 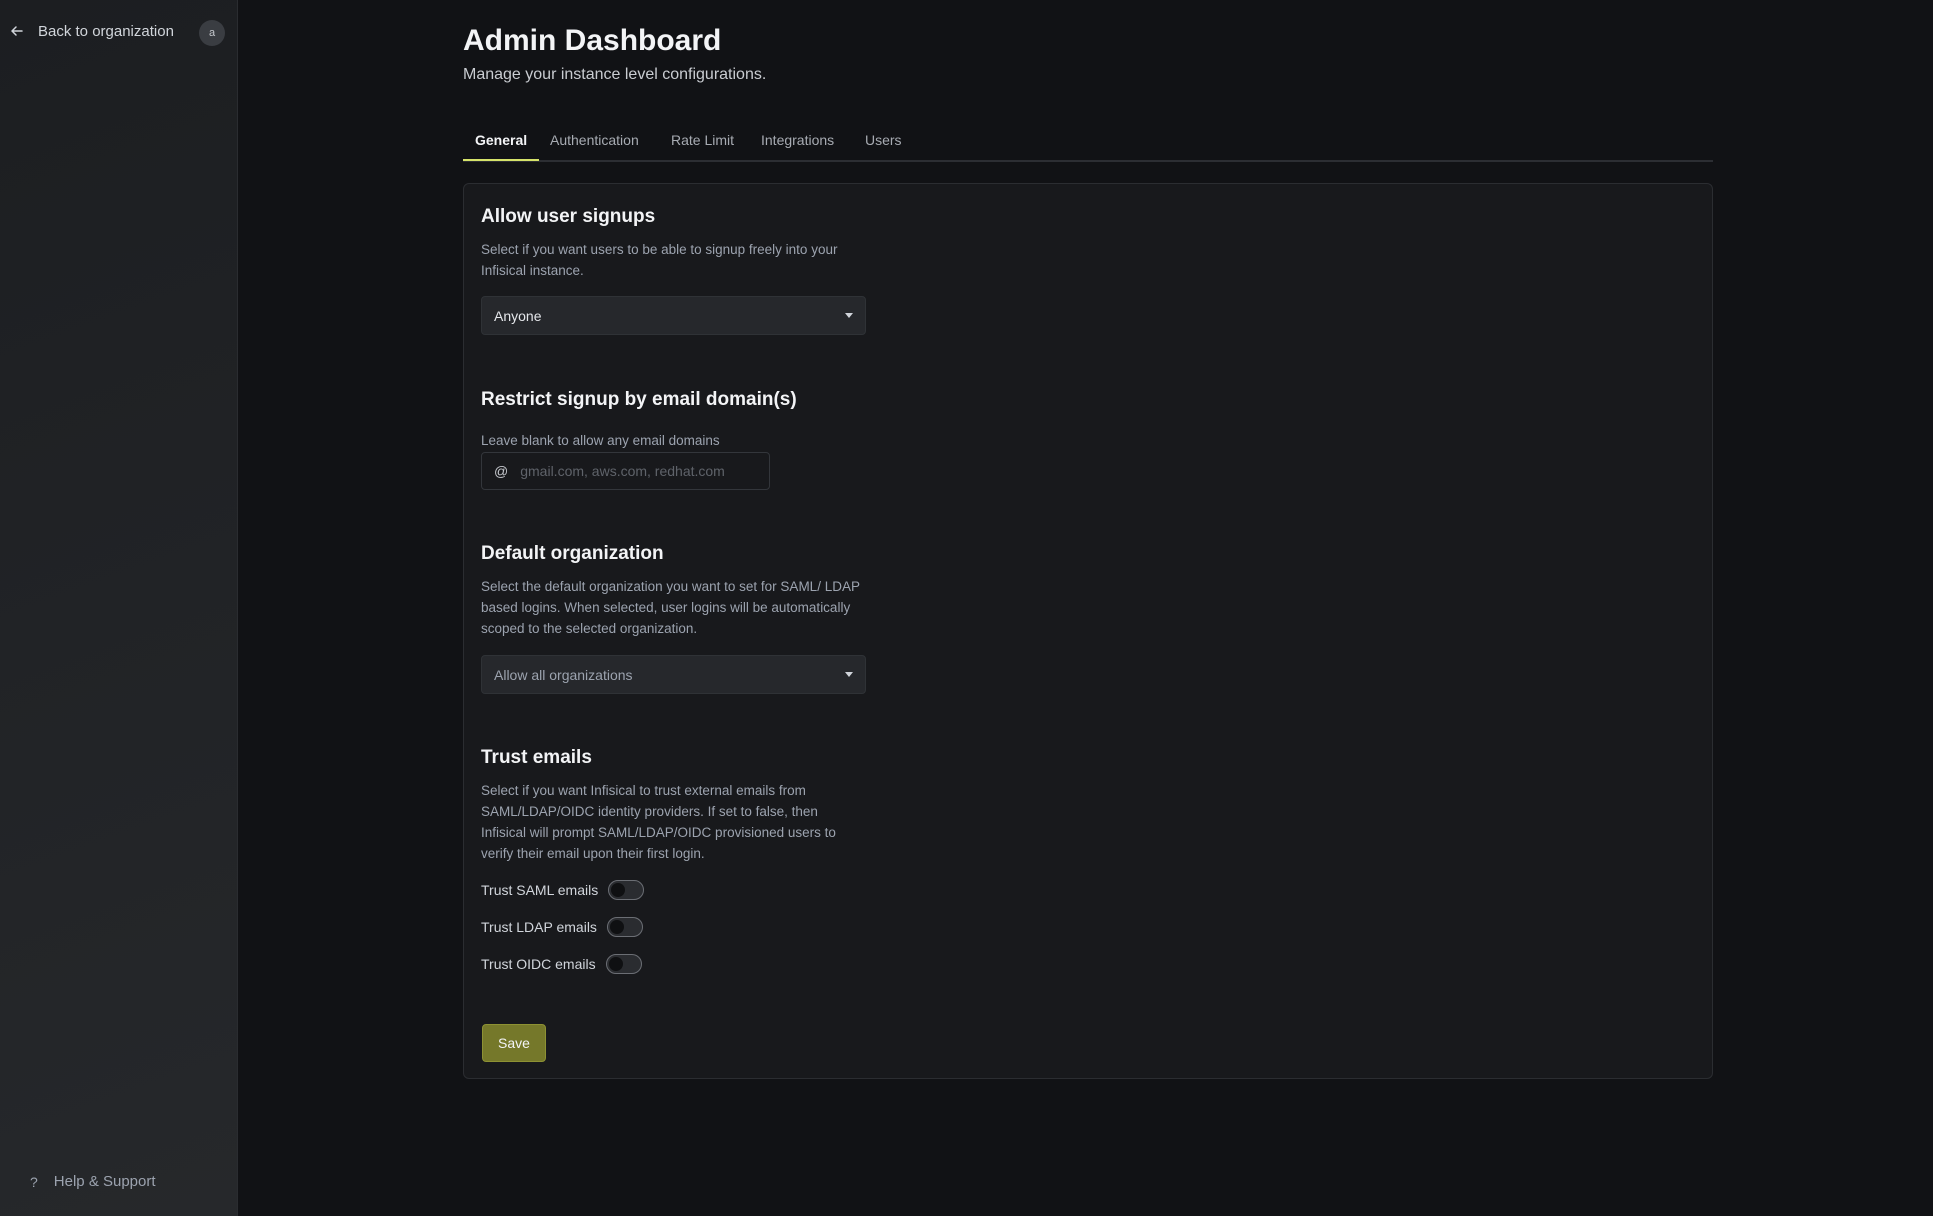 I want to click on trust-saml-label: Trust SAML emails, so click(x=540, y=890).